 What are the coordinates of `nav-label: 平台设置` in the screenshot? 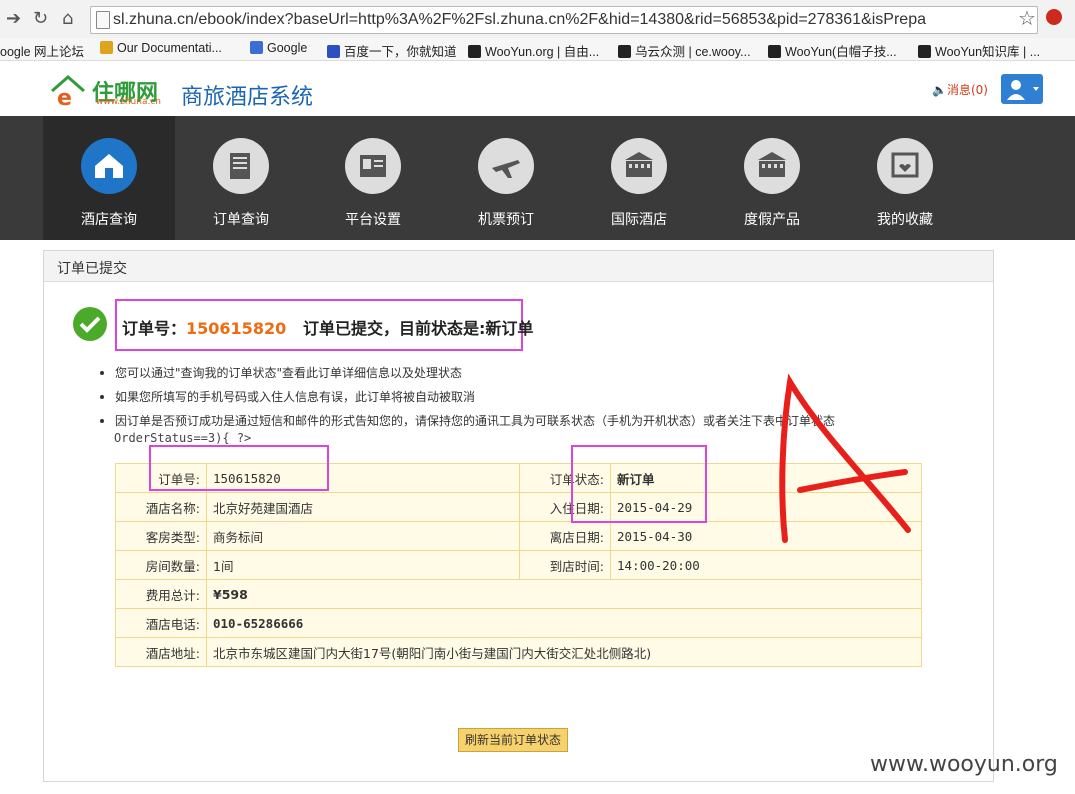 It's located at (373, 220).